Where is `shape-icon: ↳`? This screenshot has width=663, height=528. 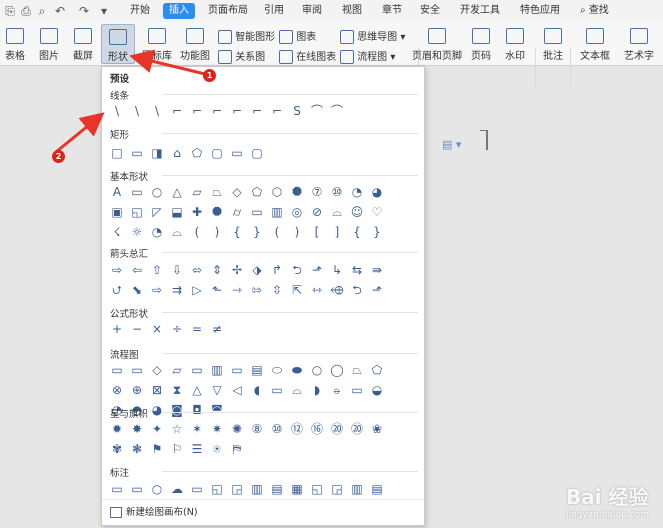
shape-icon: ↳ is located at coordinates (337, 270).